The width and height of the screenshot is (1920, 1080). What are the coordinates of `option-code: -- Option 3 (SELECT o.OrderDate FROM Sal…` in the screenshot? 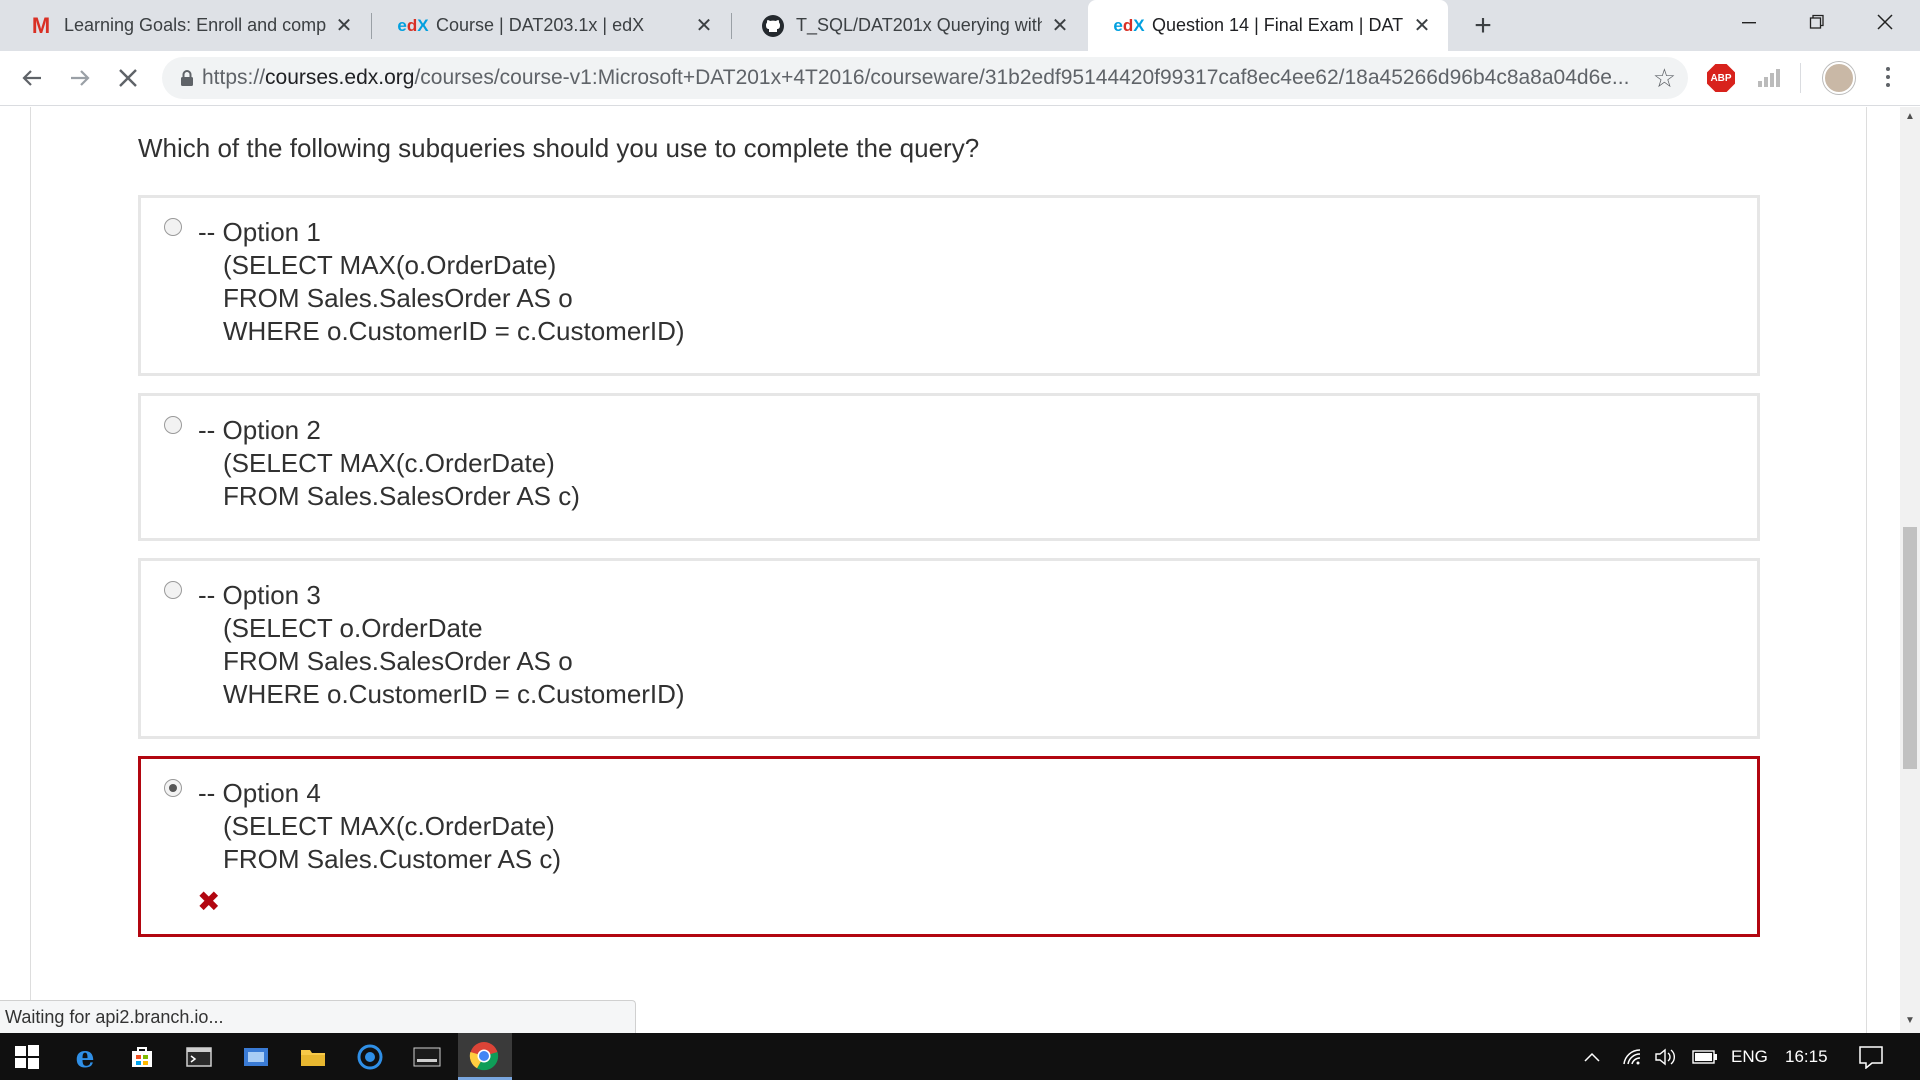 It's located at (441, 645).